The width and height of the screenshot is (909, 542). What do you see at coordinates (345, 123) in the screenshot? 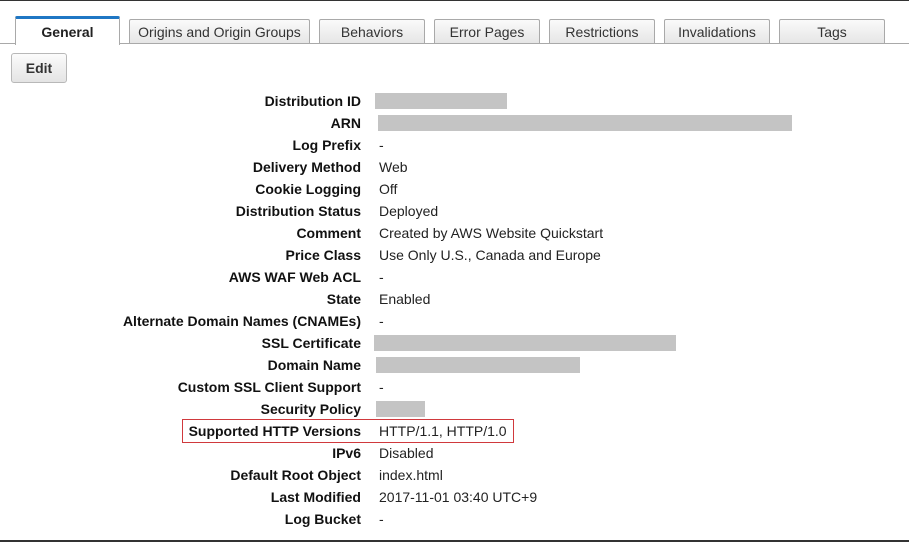
I see `detail-label: ARN` at bounding box center [345, 123].